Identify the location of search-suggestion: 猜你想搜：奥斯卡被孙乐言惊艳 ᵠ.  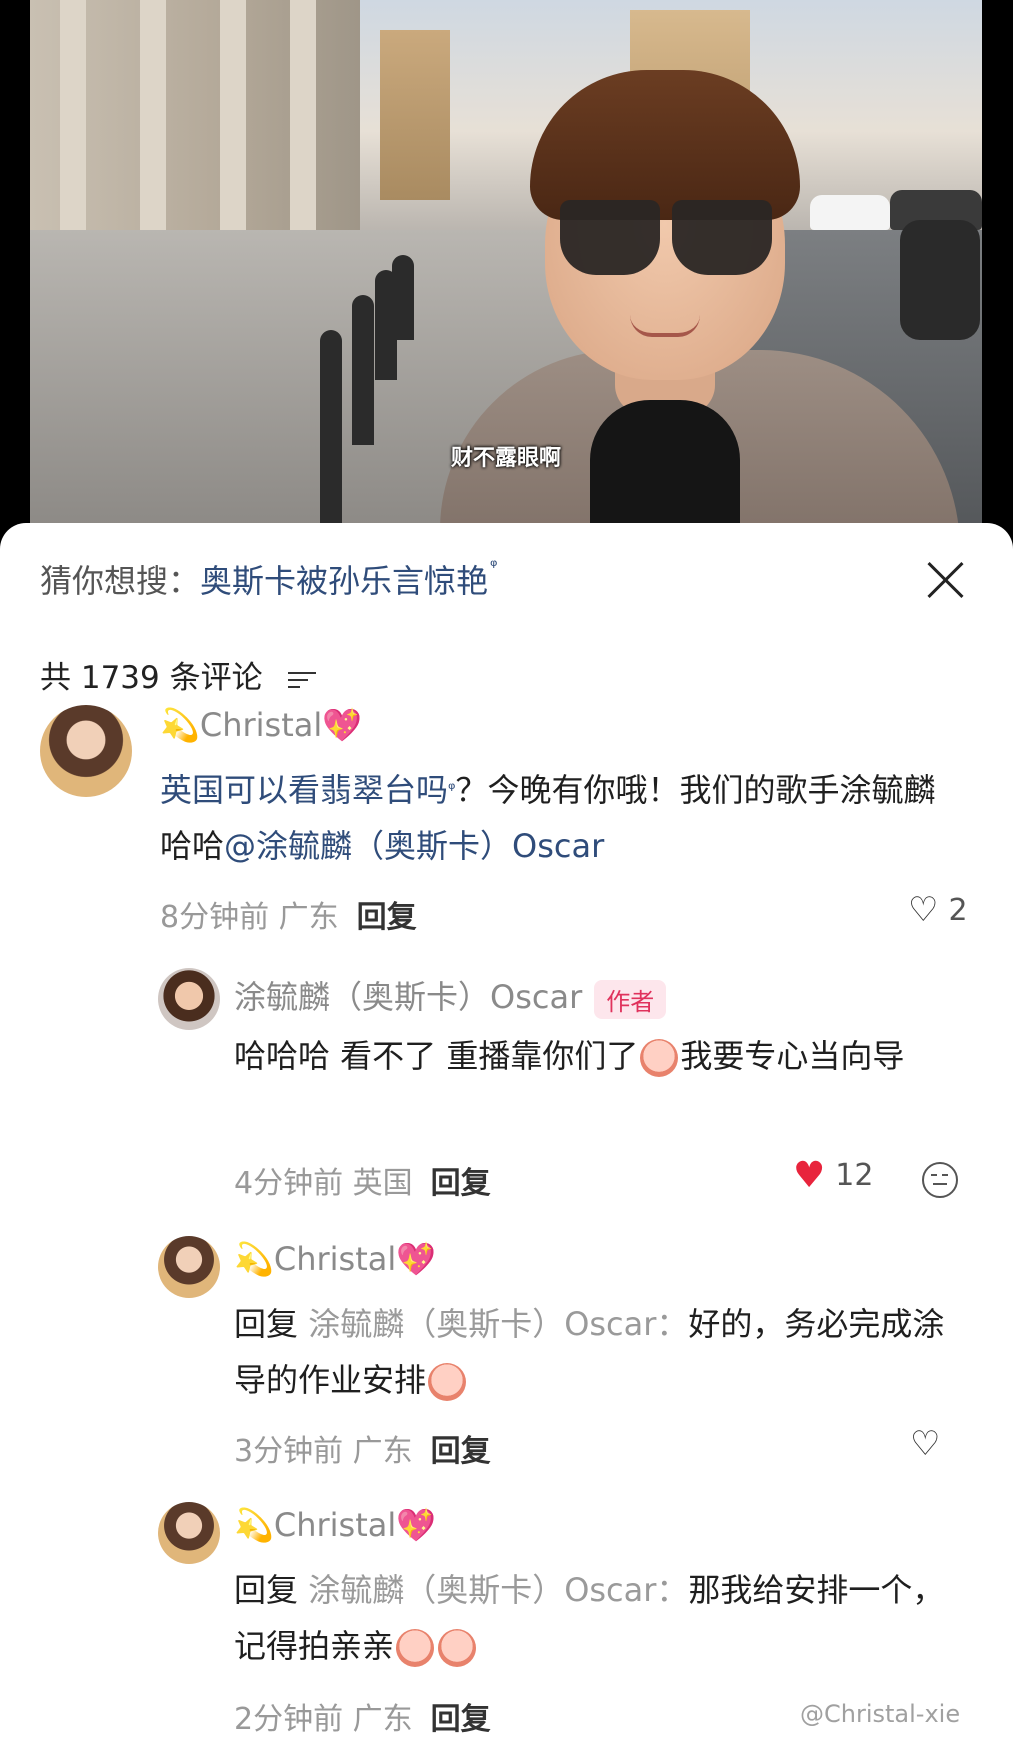
(269, 579).